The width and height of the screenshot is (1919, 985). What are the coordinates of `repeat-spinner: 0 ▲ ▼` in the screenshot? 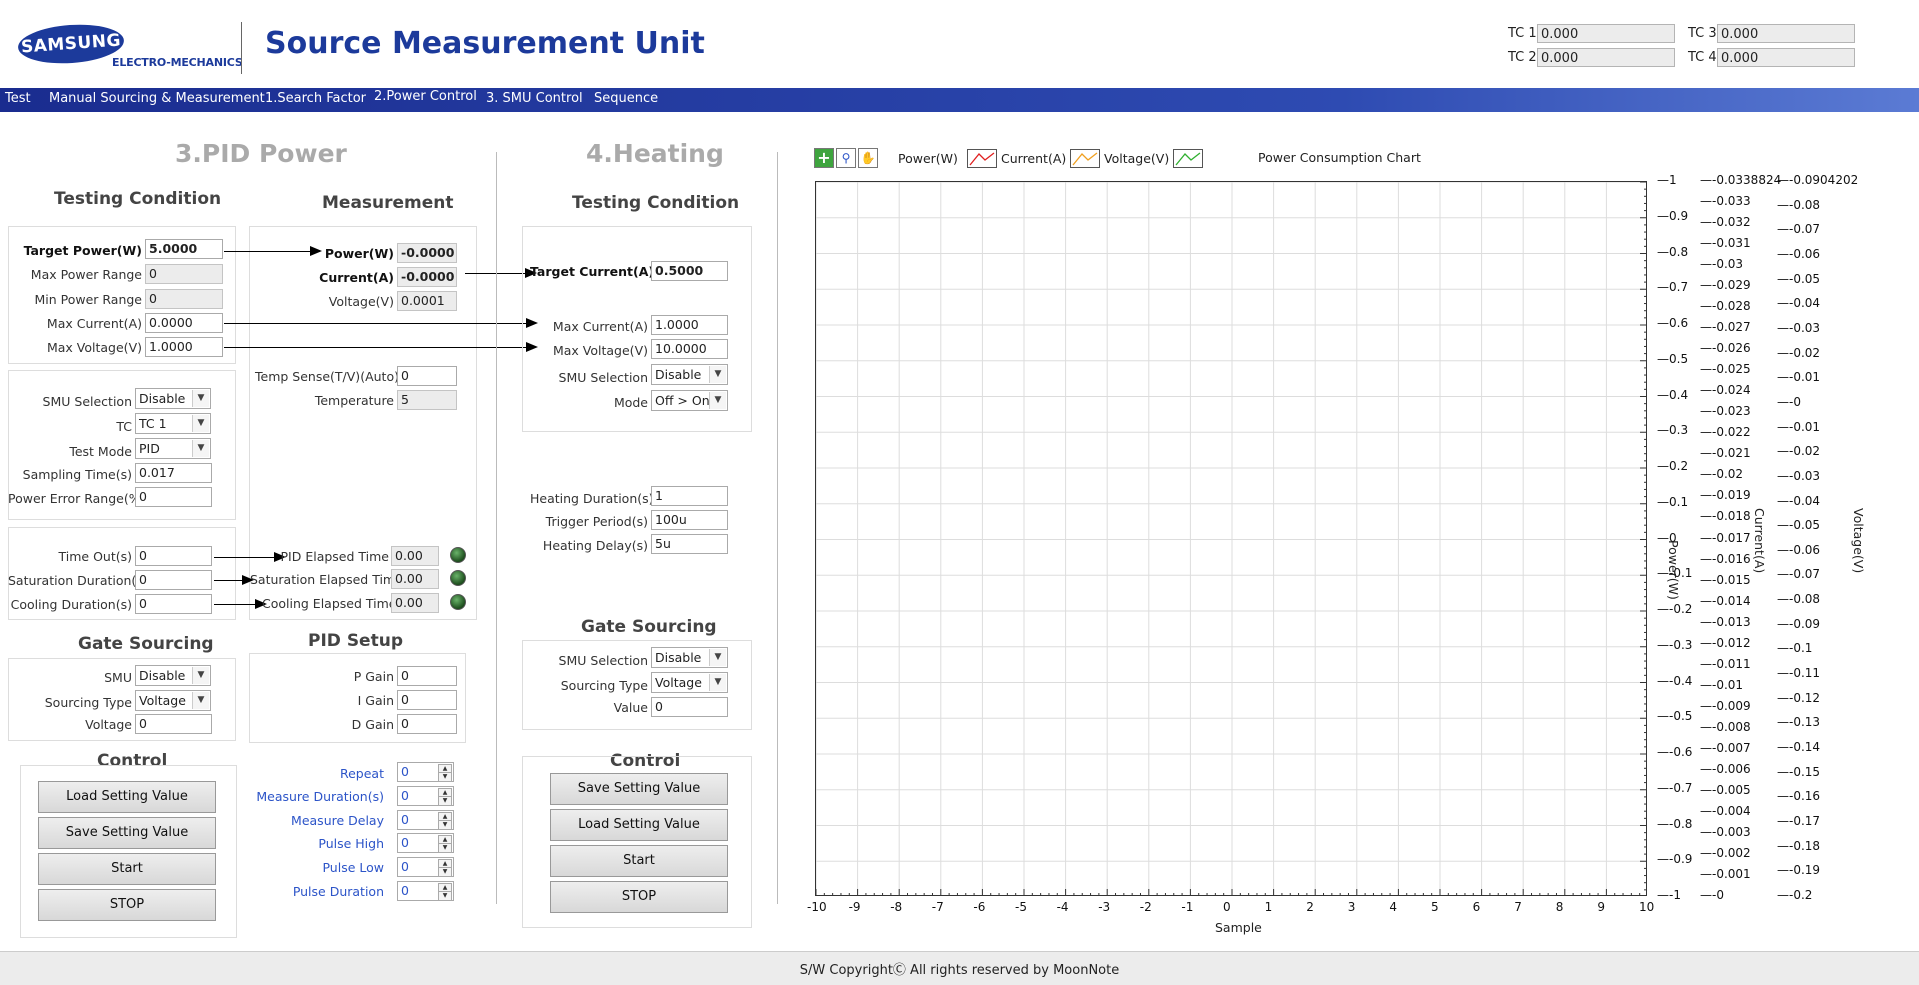 It's located at (425, 772).